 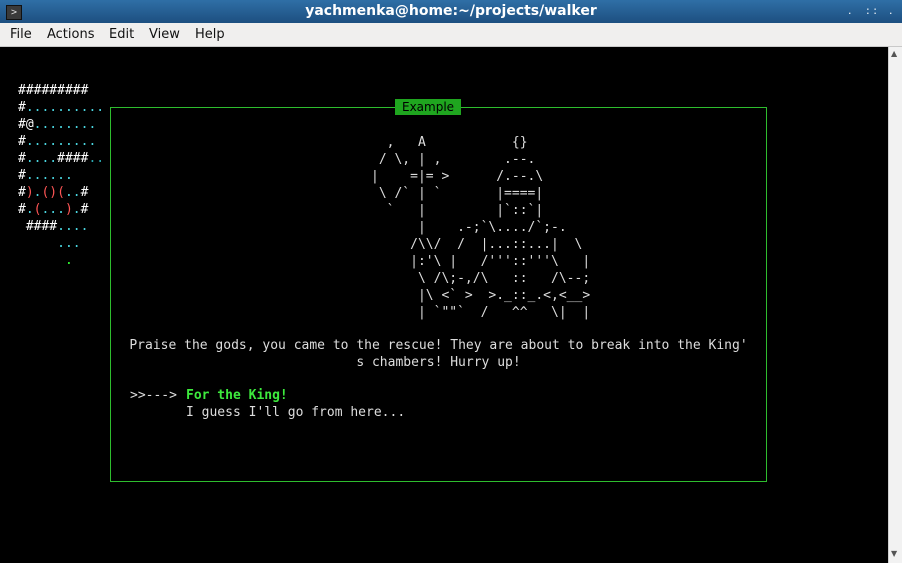 What do you see at coordinates (451, 35) in the screenshot?
I see `menu-bar: File Actions Edit View Help` at bounding box center [451, 35].